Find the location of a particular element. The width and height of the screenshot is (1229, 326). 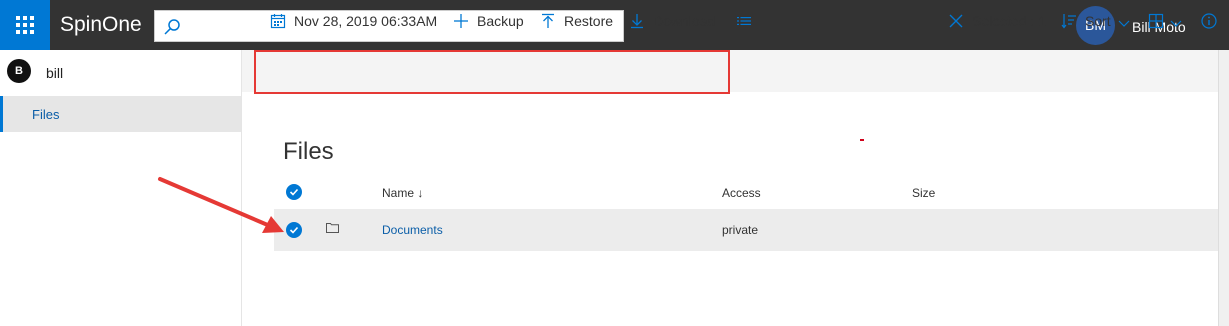

table-row: Documents private is located at coordinates (746, 230).